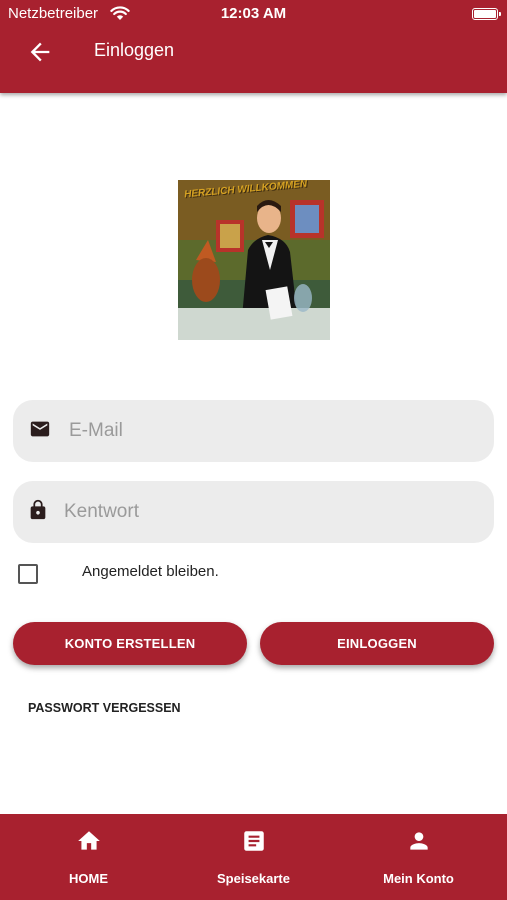 This screenshot has width=507, height=900. Describe the element at coordinates (134, 50) in the screenshot. I see `page-title: Einloggen` at that location.